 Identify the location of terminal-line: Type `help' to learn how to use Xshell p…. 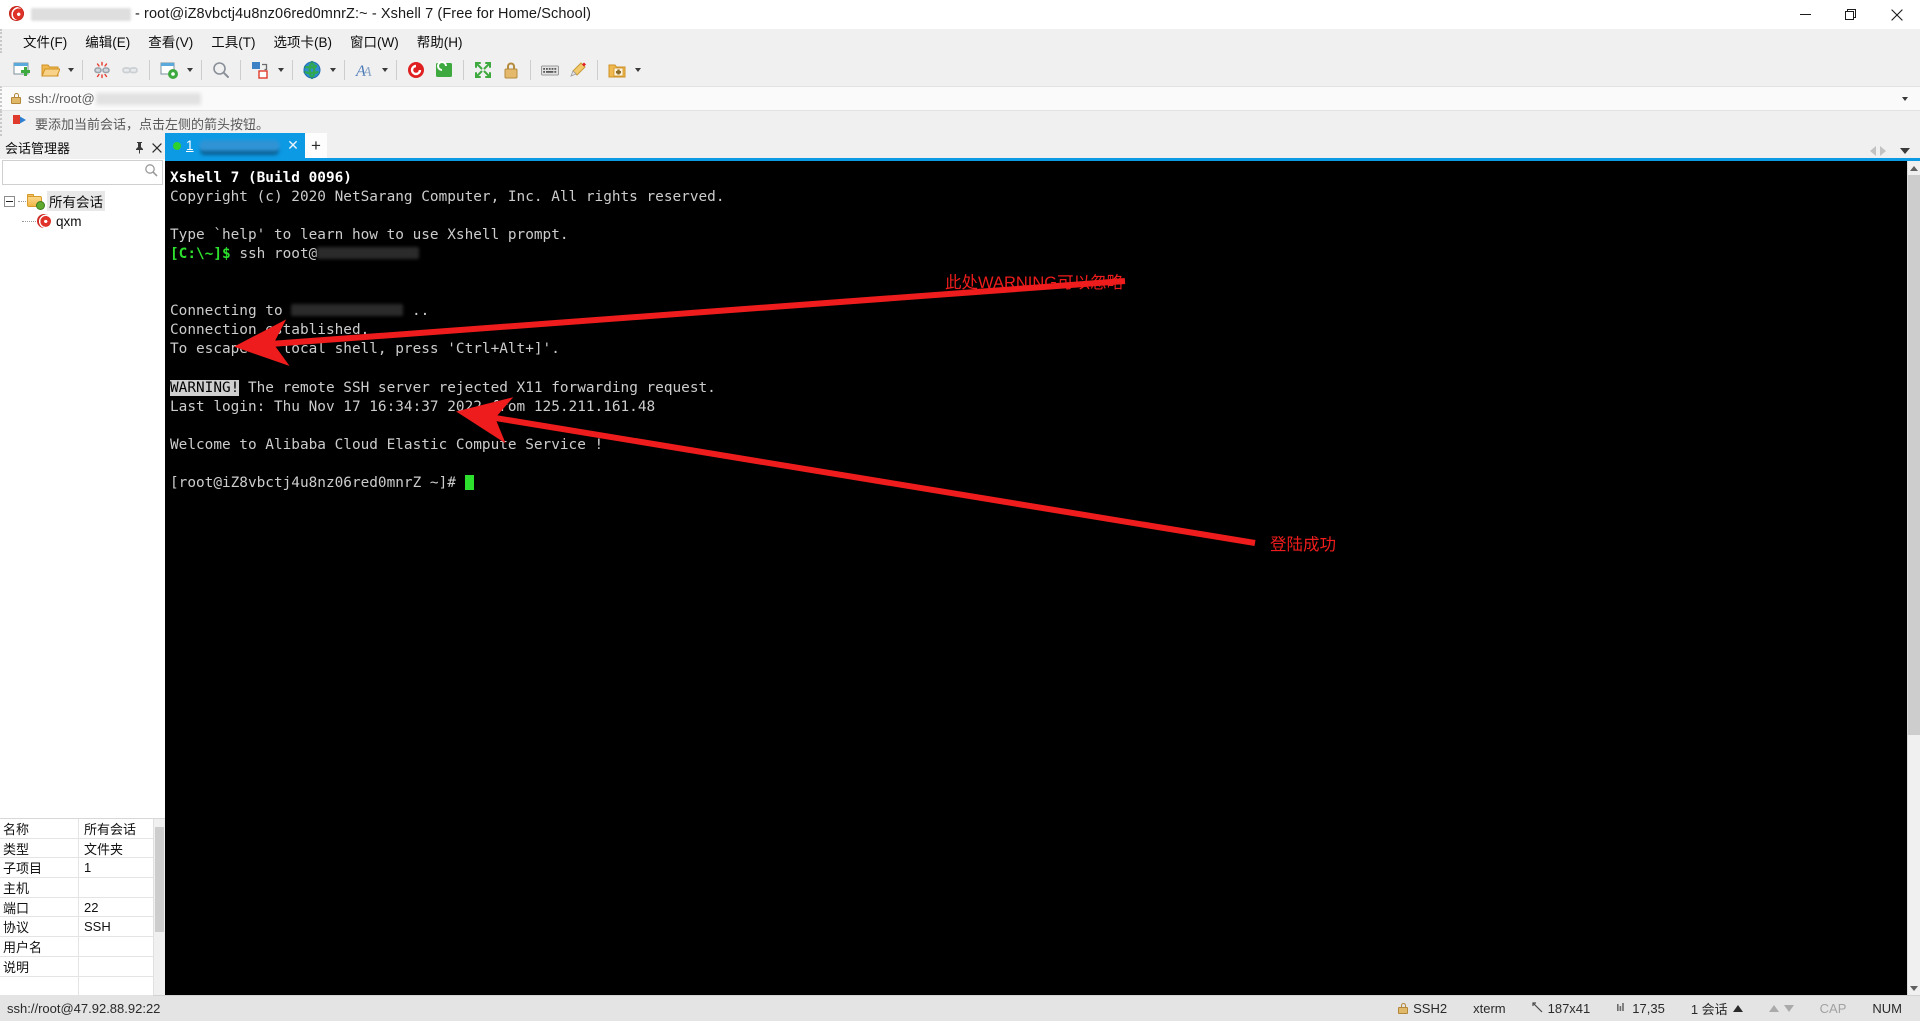
(1038, 235).